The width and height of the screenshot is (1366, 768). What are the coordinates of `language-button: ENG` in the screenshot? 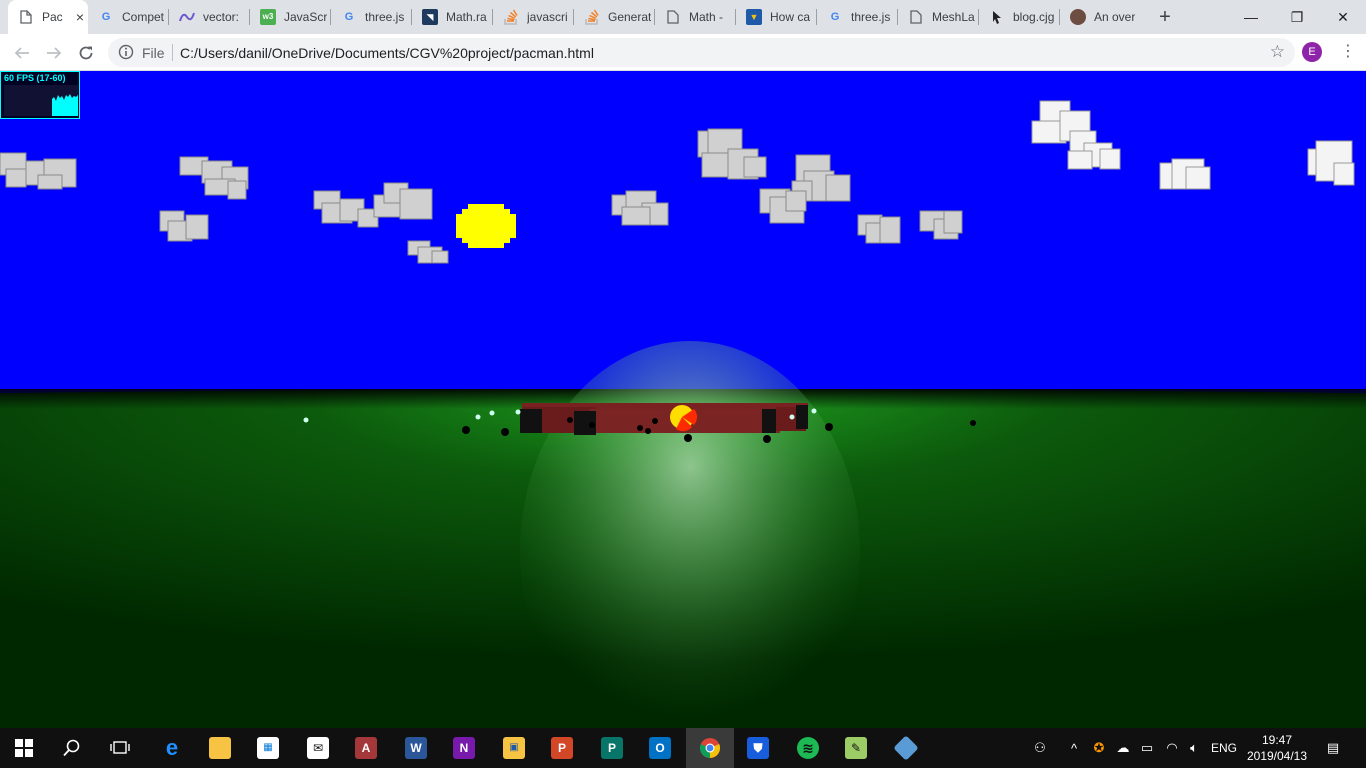 It's located at (1224, 748).